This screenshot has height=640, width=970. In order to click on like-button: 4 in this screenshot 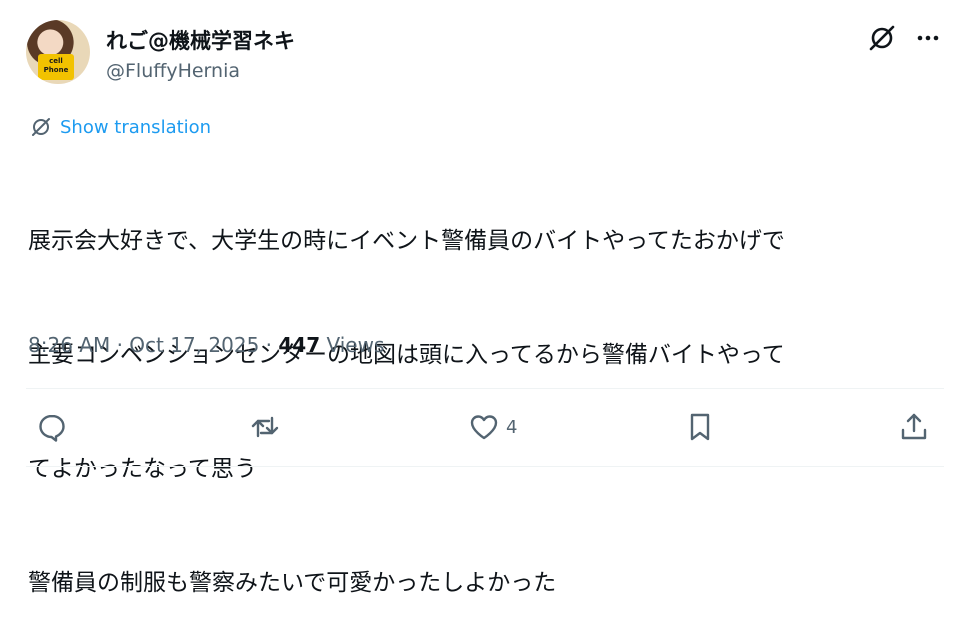, I will do `click(492, 427)`.